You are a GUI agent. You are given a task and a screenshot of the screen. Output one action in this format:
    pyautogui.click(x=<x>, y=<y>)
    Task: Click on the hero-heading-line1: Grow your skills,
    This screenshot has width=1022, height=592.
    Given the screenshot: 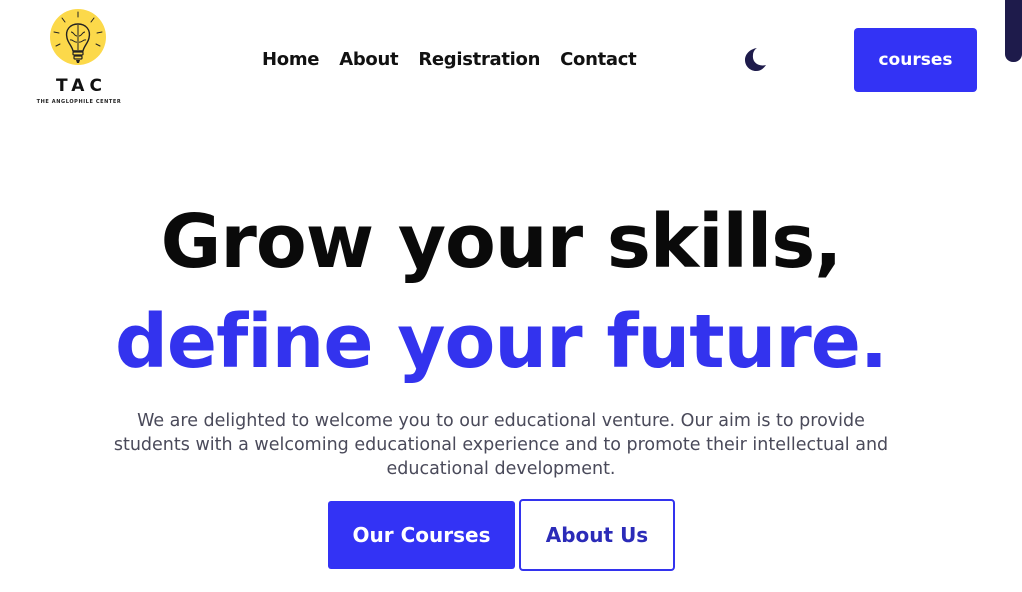 What is the action you would take?
    pyautogui.click(x=501, y=242)
    